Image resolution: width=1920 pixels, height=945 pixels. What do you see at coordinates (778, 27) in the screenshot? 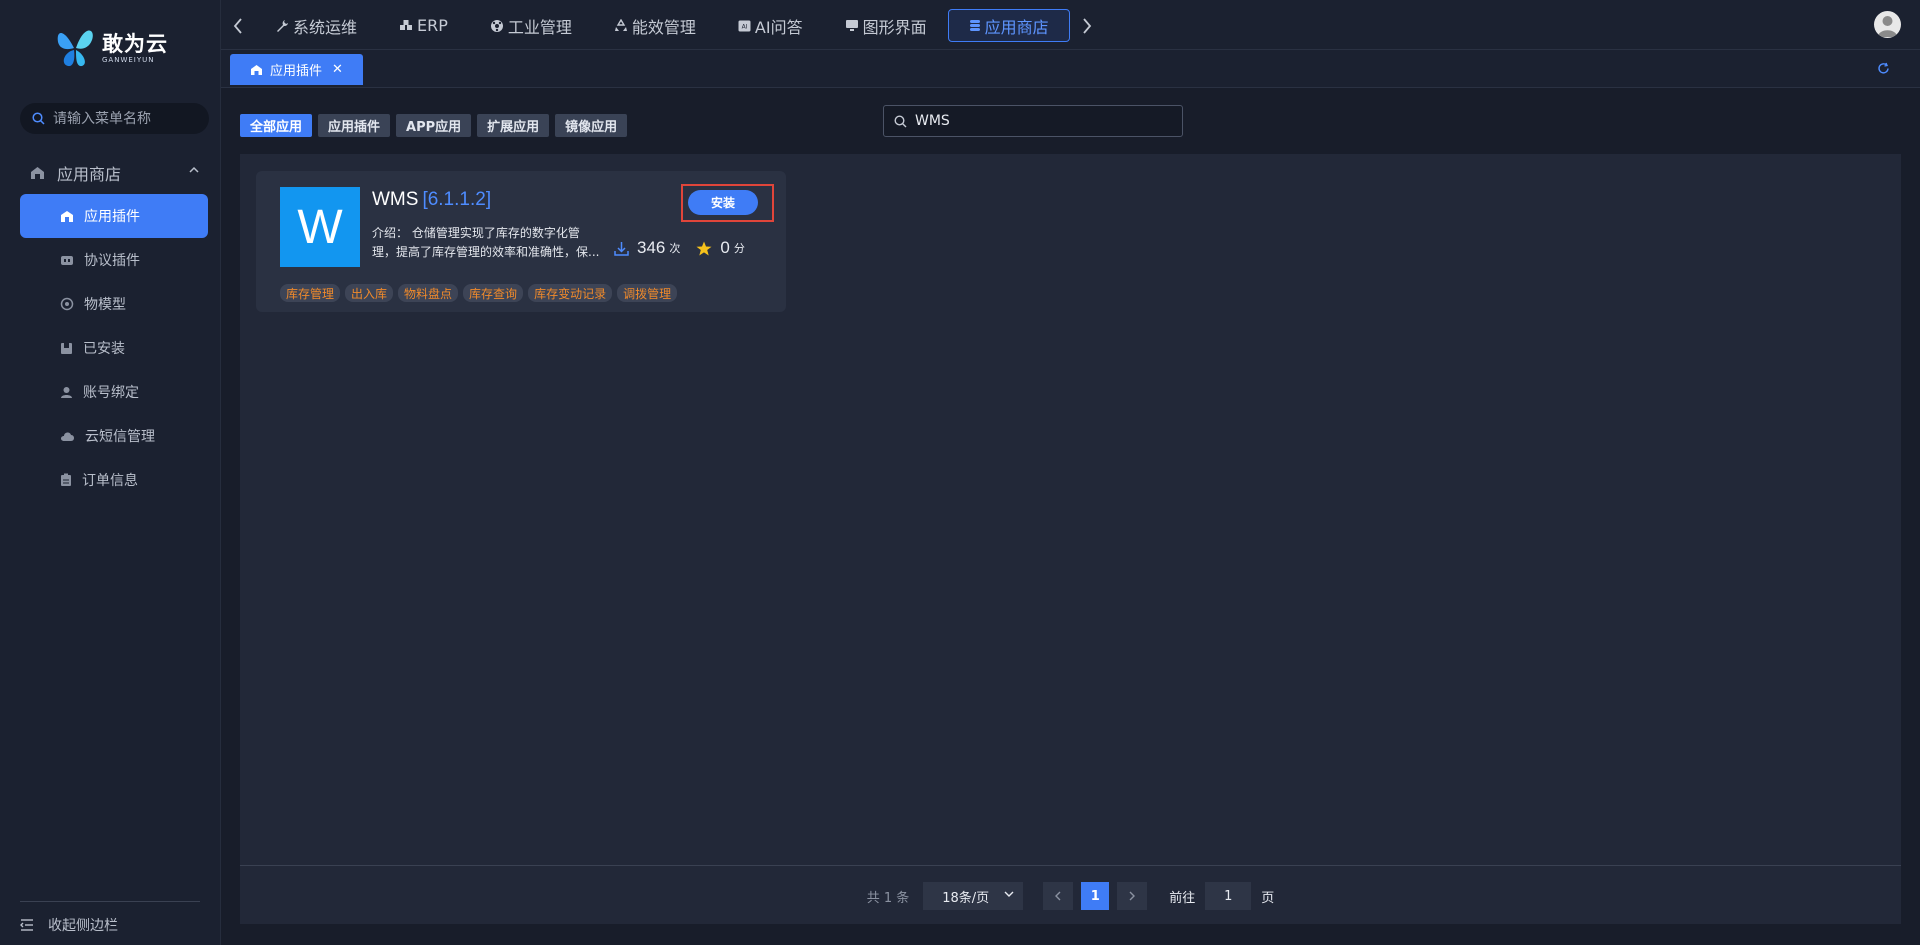
I see `nav-item-label: AI问答` at bounding box center [778, 27].